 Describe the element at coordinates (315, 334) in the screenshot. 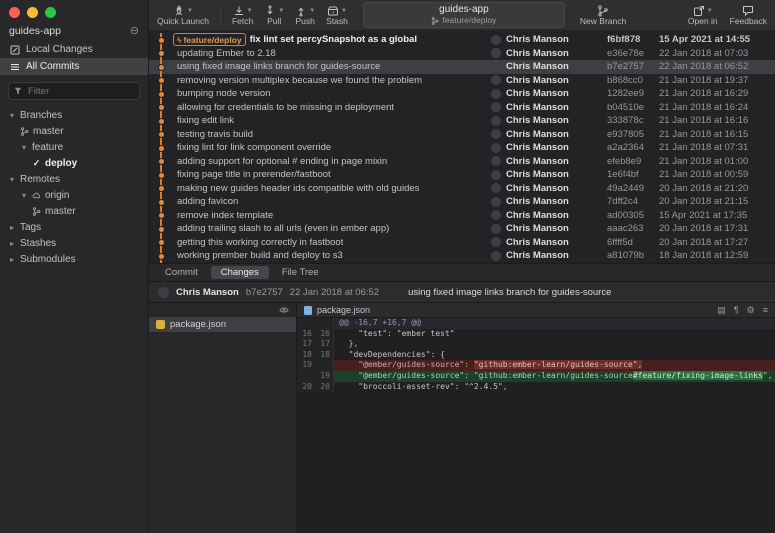

I see `diff-gutter: 16 16` at that location.